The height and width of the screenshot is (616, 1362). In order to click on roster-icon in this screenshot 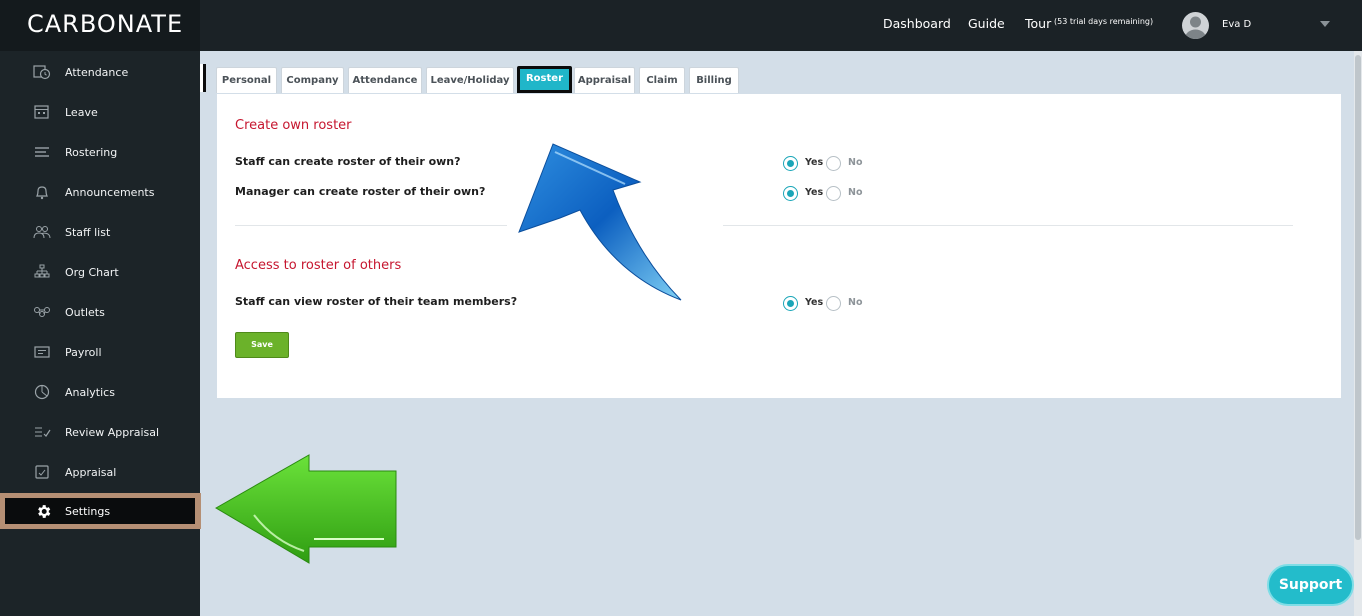, I will do `click(42, 152)`.